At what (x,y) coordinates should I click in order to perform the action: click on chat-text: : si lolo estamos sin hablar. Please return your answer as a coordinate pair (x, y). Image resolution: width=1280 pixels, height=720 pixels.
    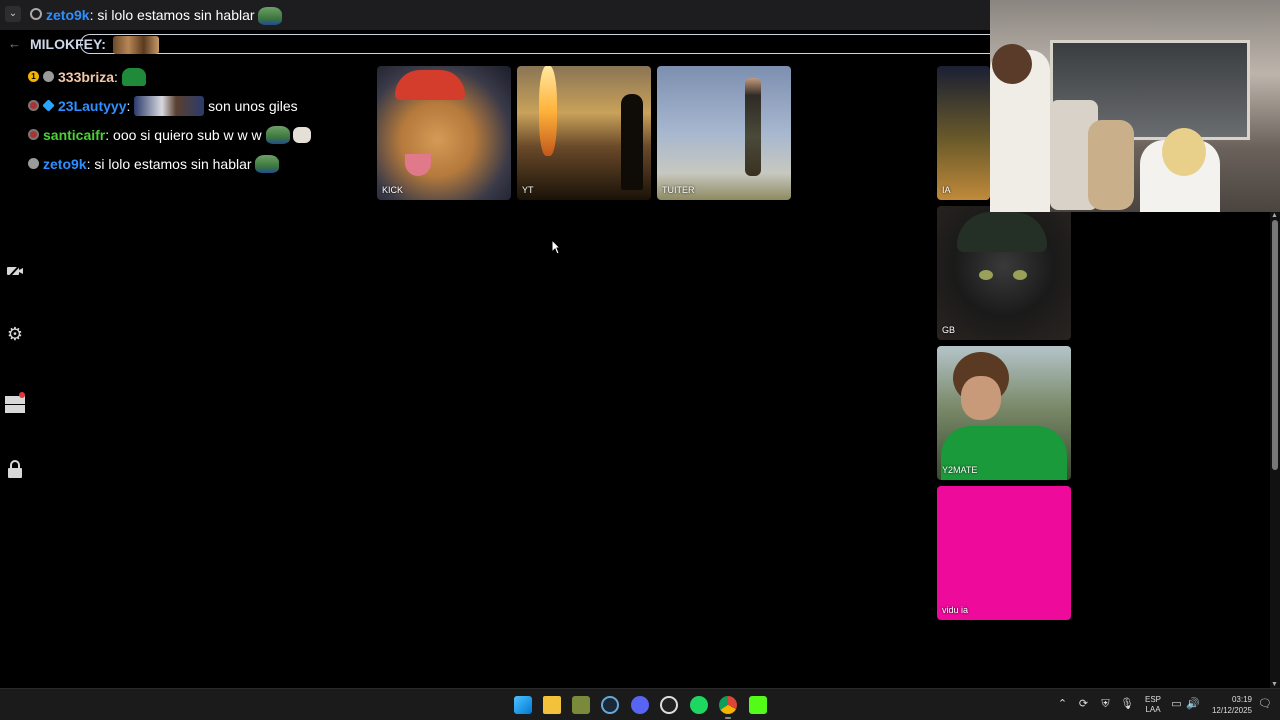
    Looking at the image, I should click on (169, 163).